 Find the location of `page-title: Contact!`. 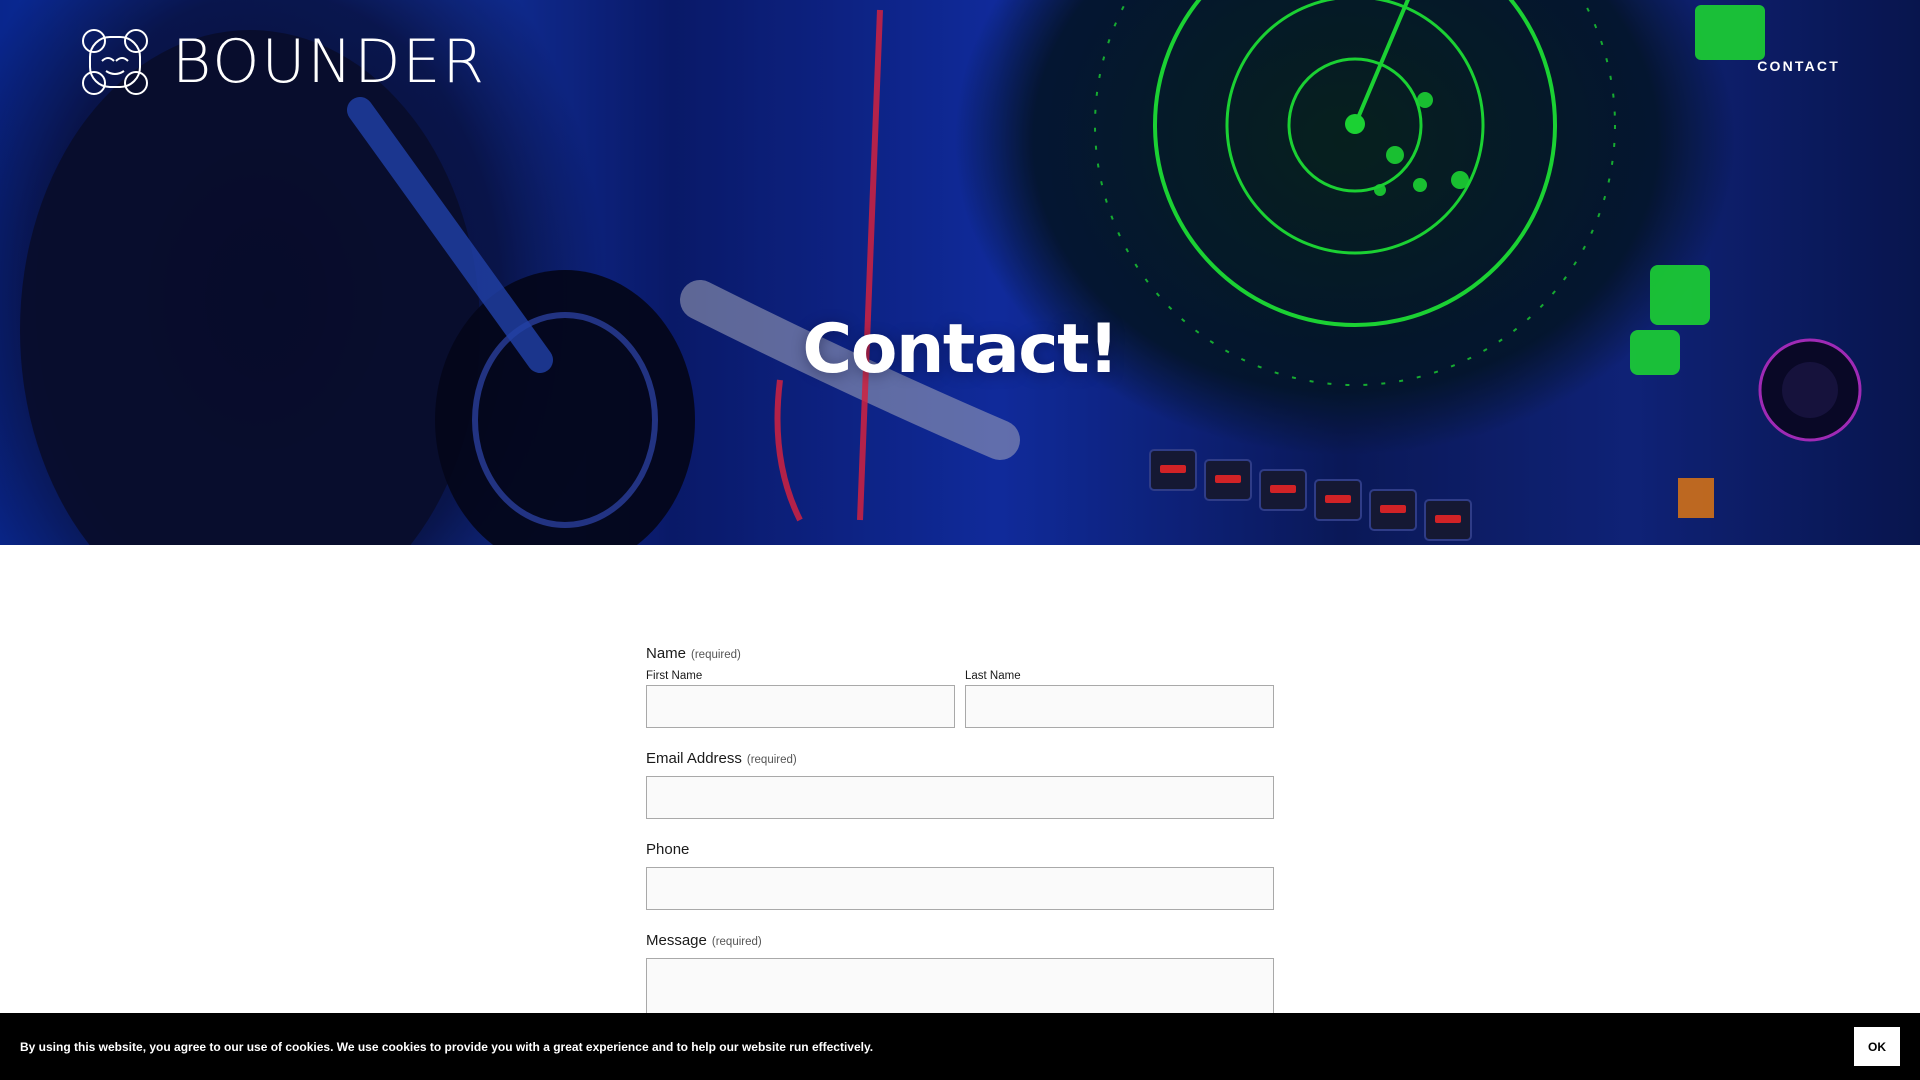

page-title: Contact! is located at coordinates (960, 349).